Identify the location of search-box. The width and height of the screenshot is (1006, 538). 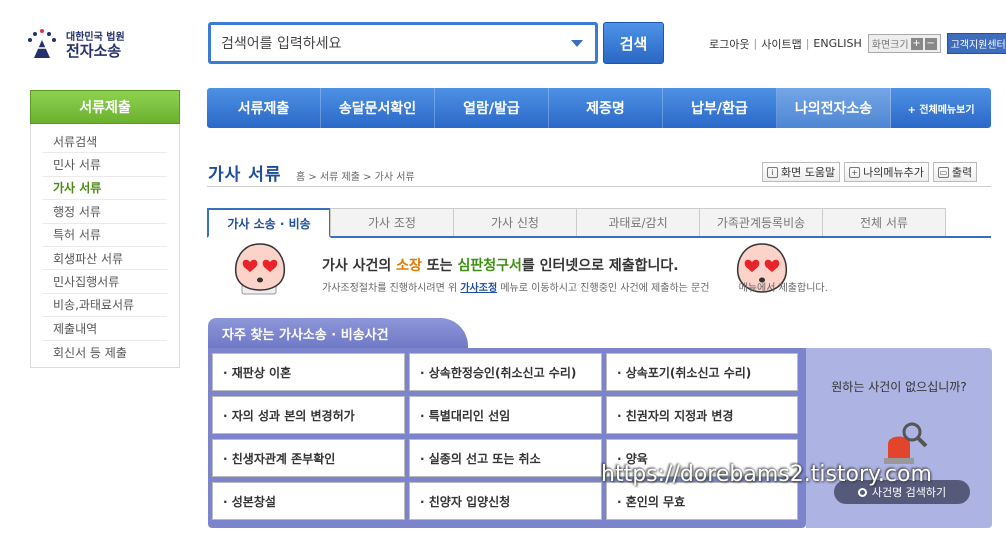
(403, 43).